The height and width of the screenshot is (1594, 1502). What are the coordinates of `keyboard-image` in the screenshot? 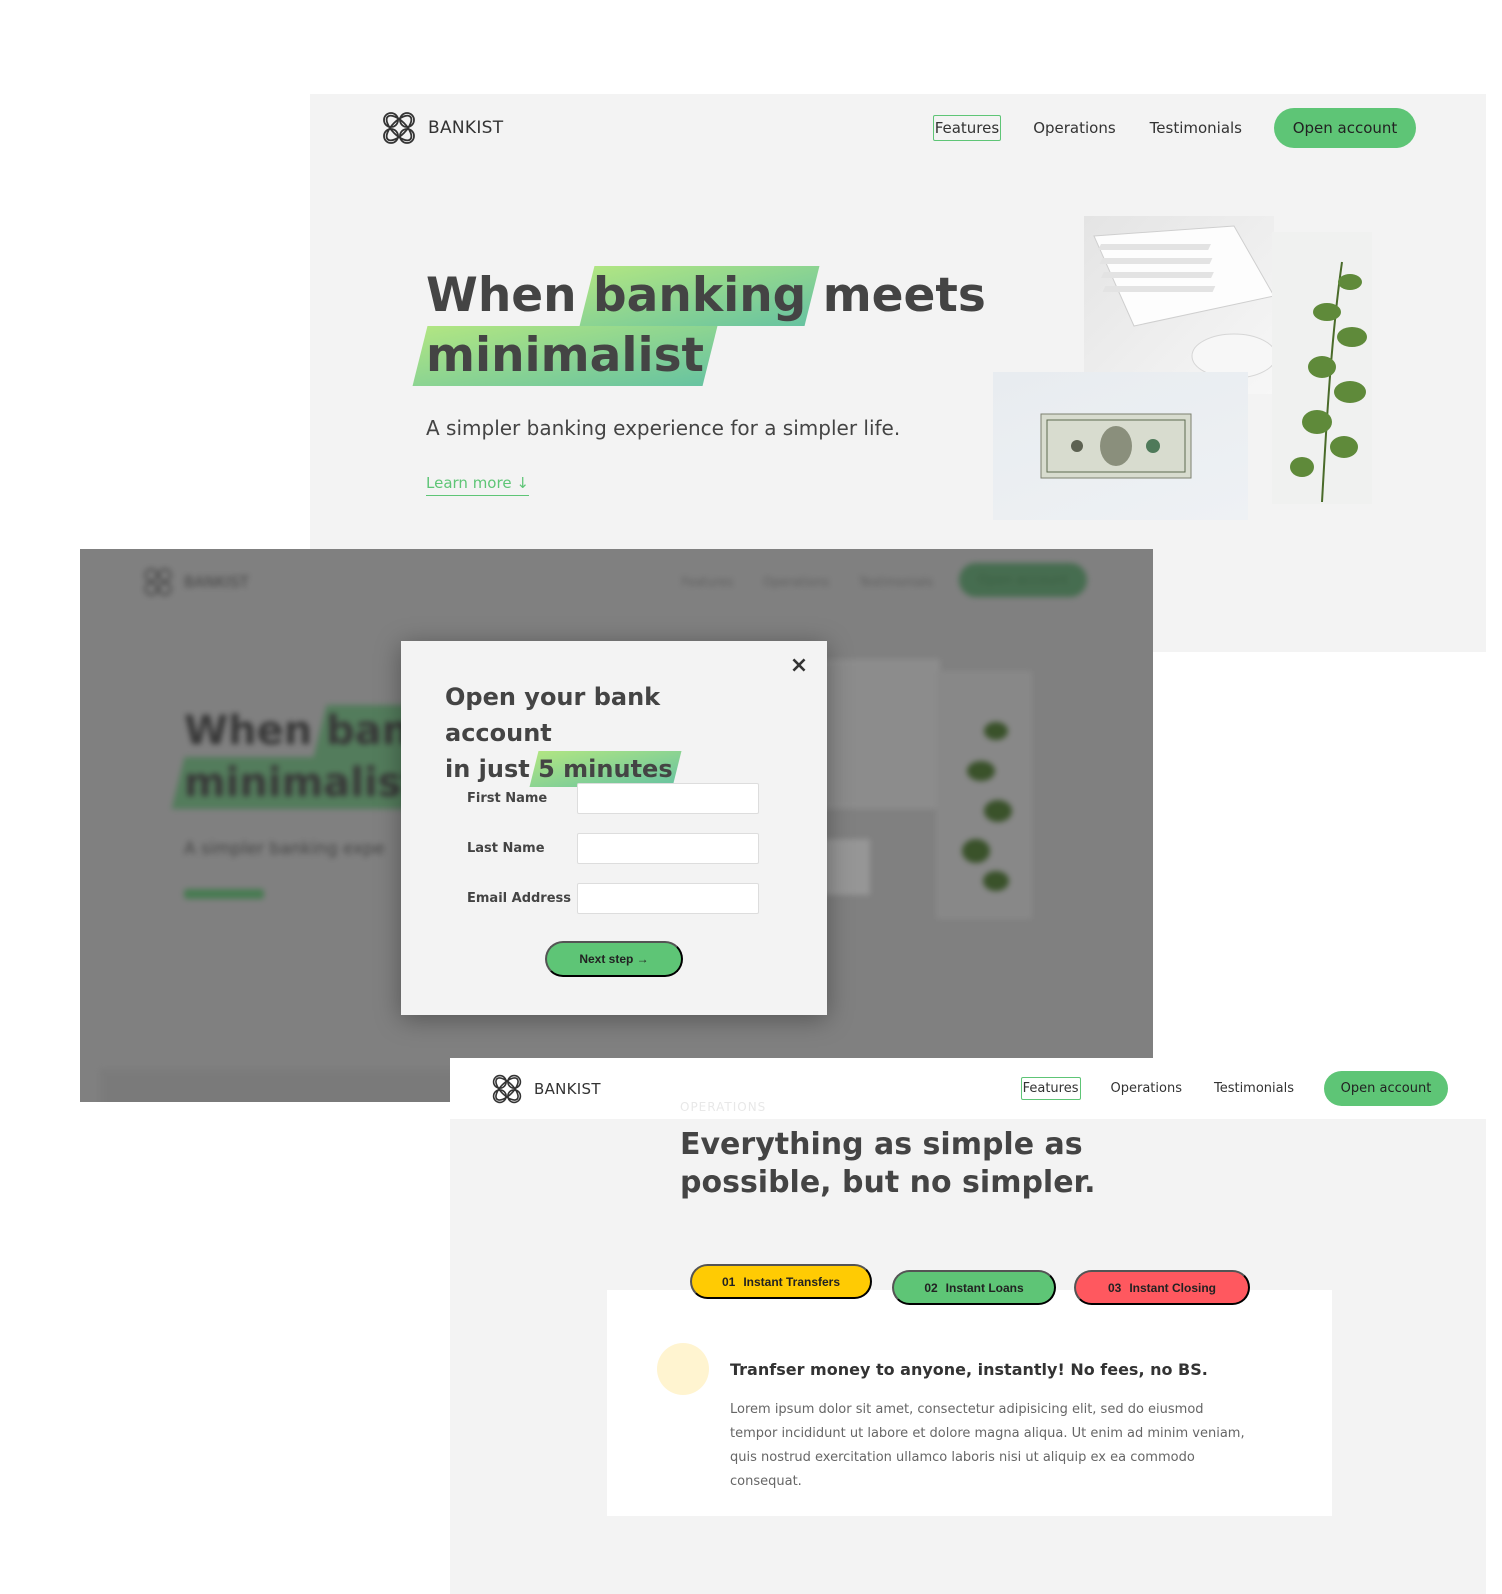 It's located at (1180, 305).